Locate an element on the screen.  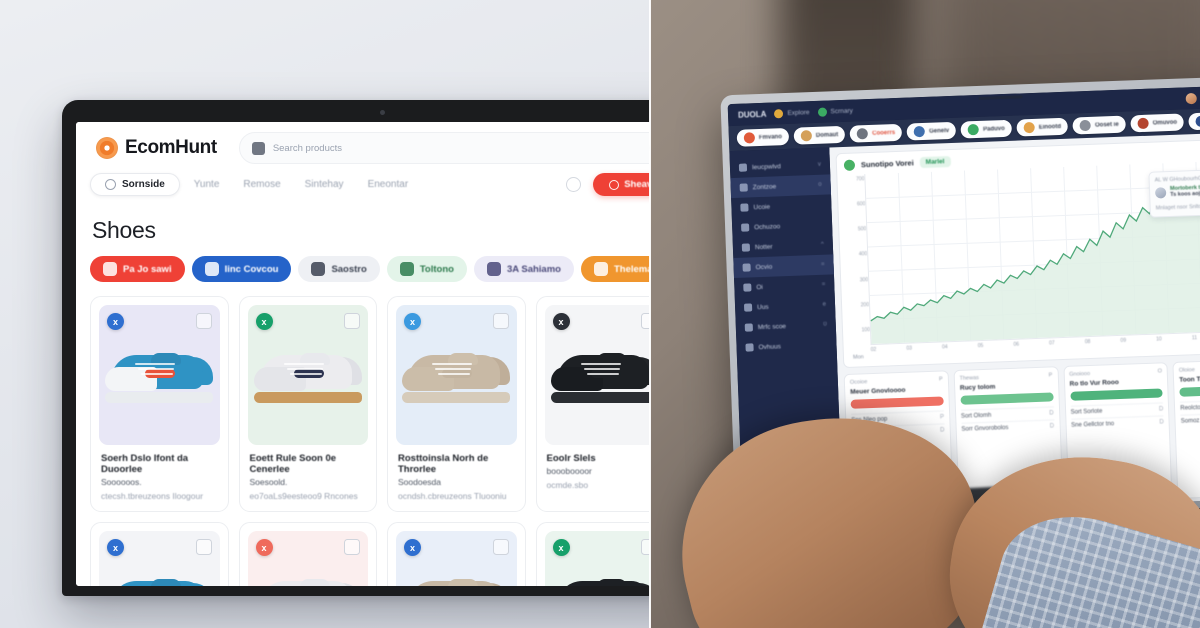
sidebar-footer: Ferelback Foome is located at coordinates (792, 502).